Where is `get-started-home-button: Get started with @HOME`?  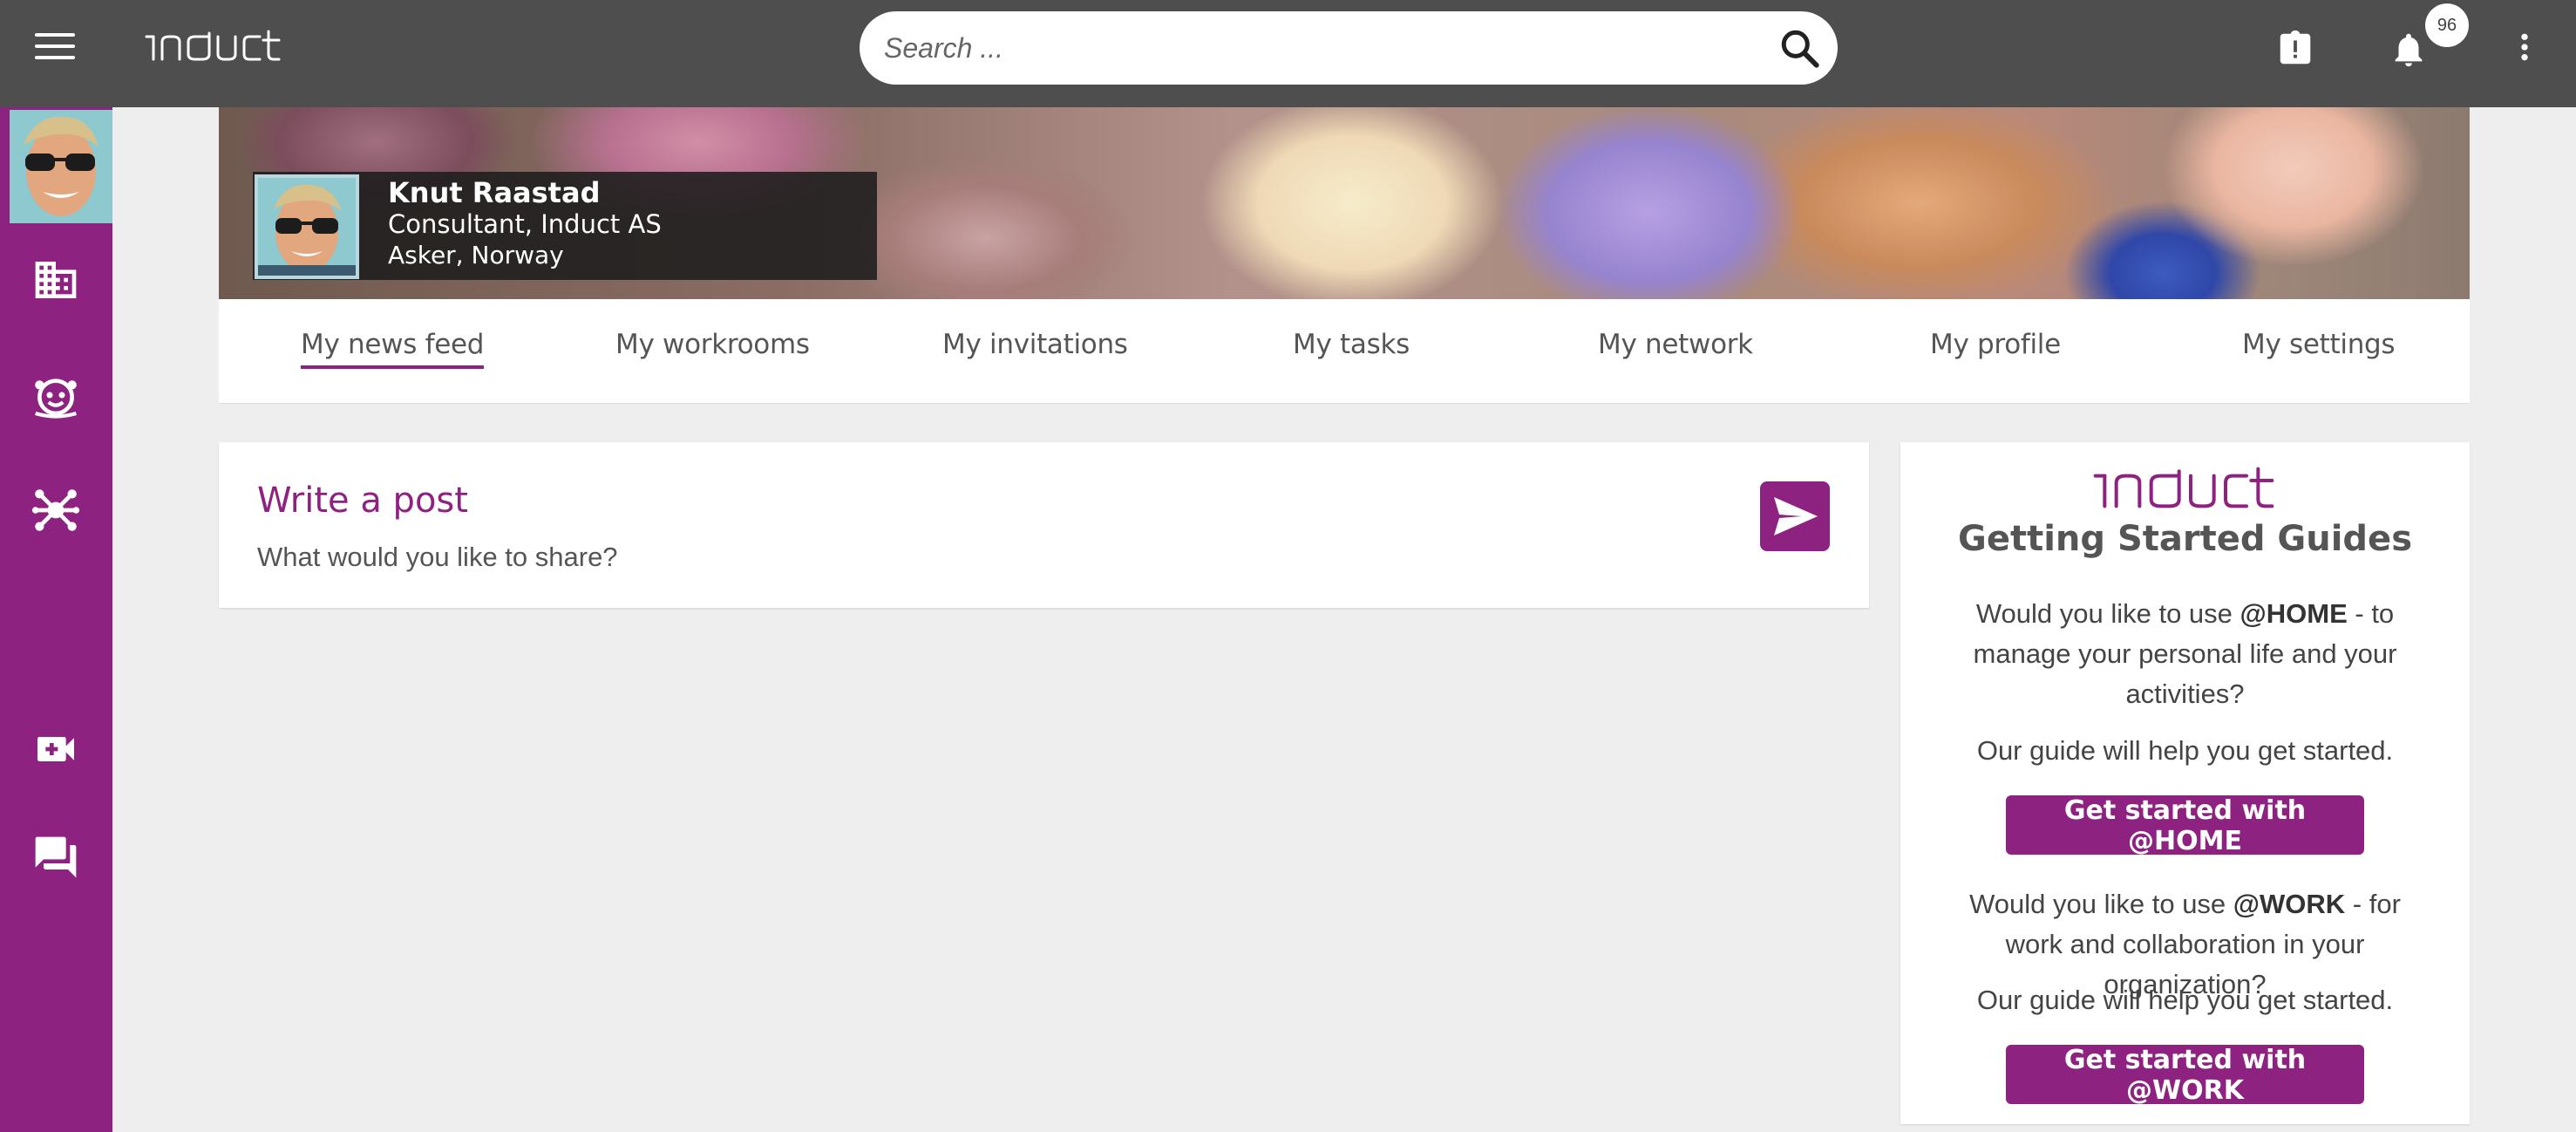
get-started-home-button: Get started with @HOME is located at coordinates (2185, 825).